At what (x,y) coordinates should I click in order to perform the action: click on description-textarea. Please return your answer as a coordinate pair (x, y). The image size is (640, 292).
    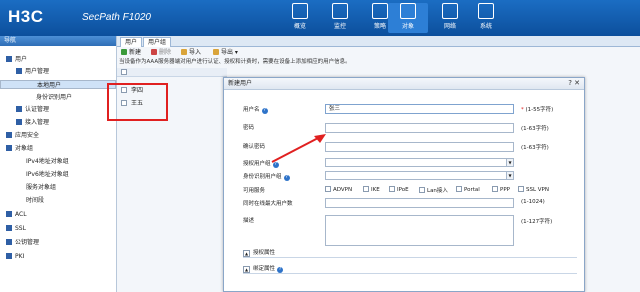
    Looking at the image, I should click on (419, 230).